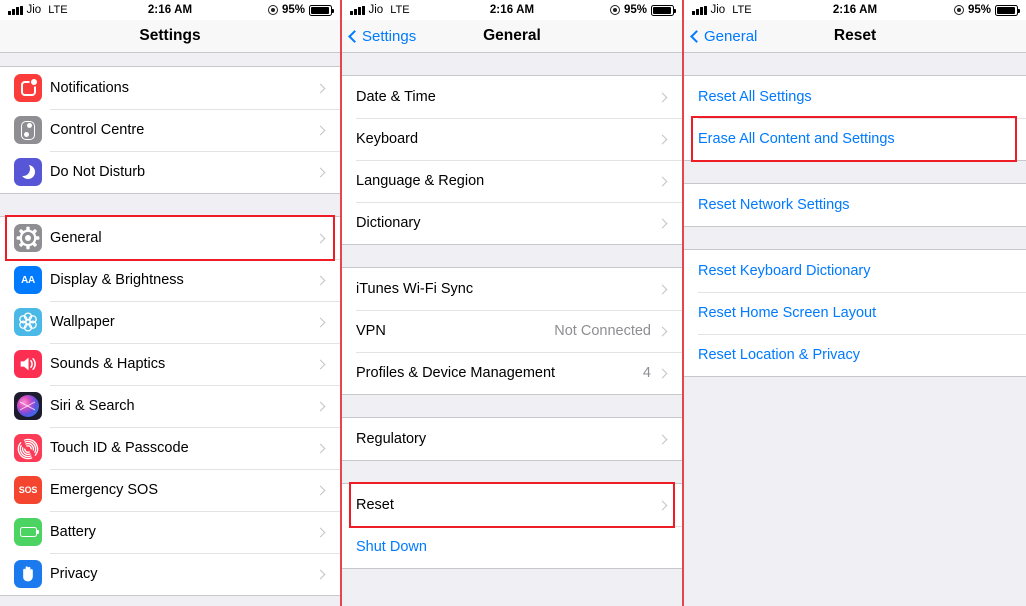 The image size is (1026, 606). What do you see at coordinates (512, 181) in the screenshot?
I see `list-item-language-region: Language & Region` at bounding box center [512, 181].